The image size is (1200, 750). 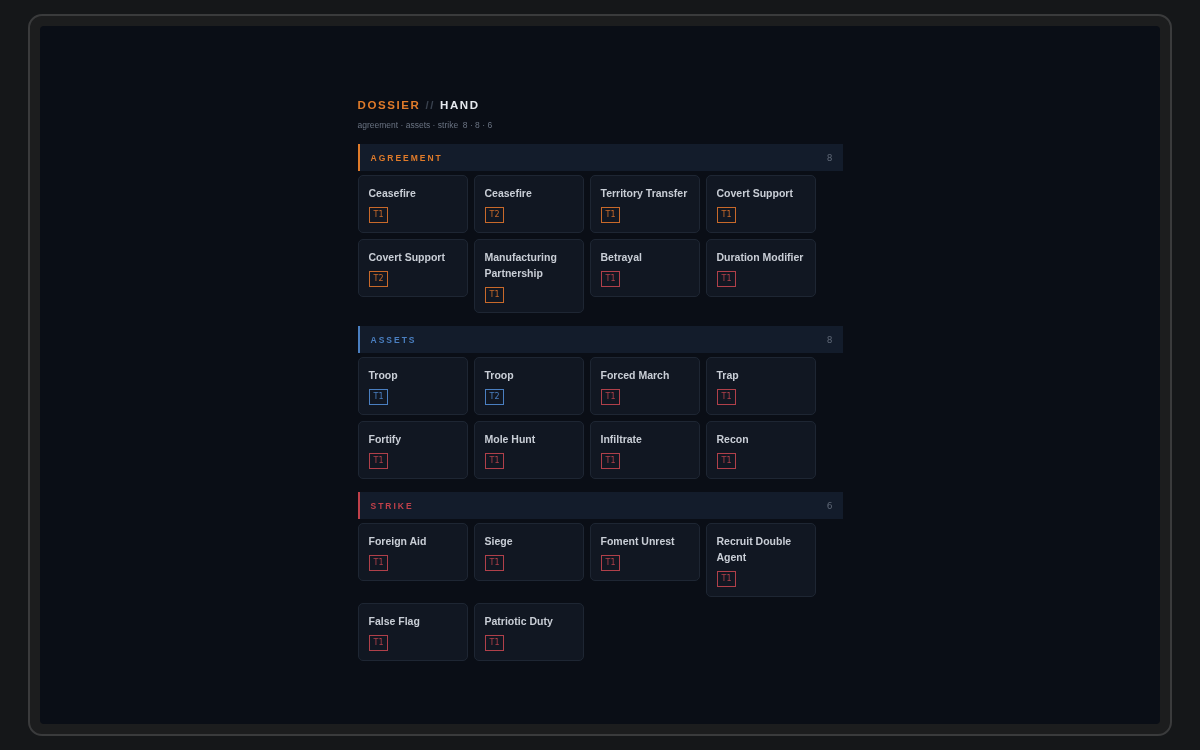 I want to click on card: Patriotic Duty T1, so click(x=528, y=632).